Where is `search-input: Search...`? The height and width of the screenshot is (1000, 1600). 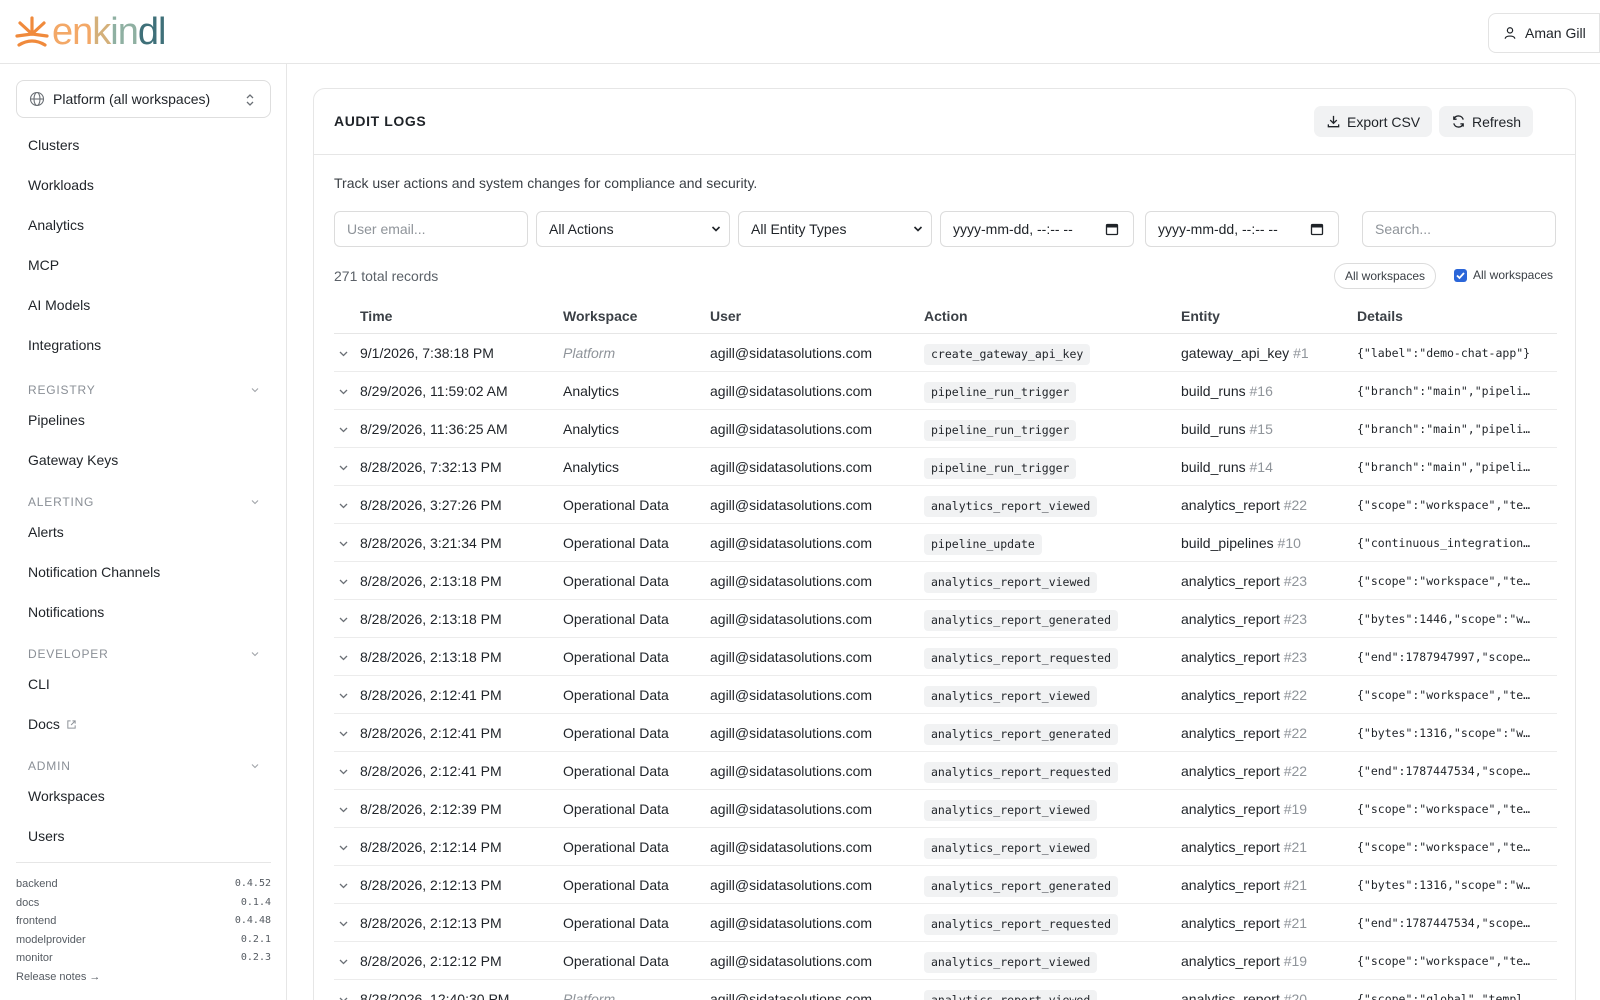 search-input: Search... is located at coordinates (1459, 229).